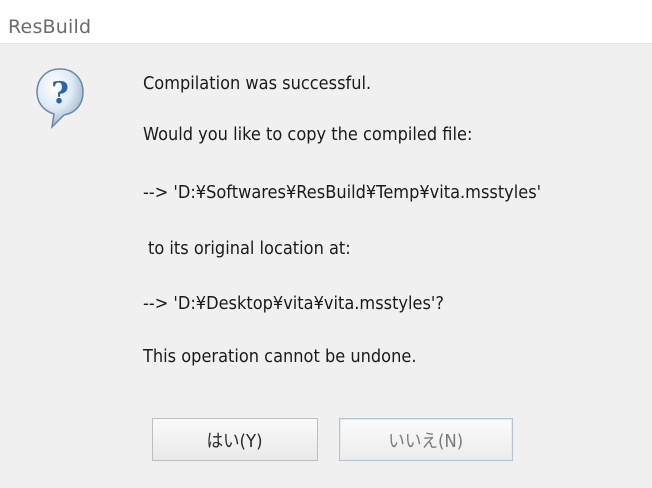  I want to click on window-title: ResBuild, so click(50, 27).